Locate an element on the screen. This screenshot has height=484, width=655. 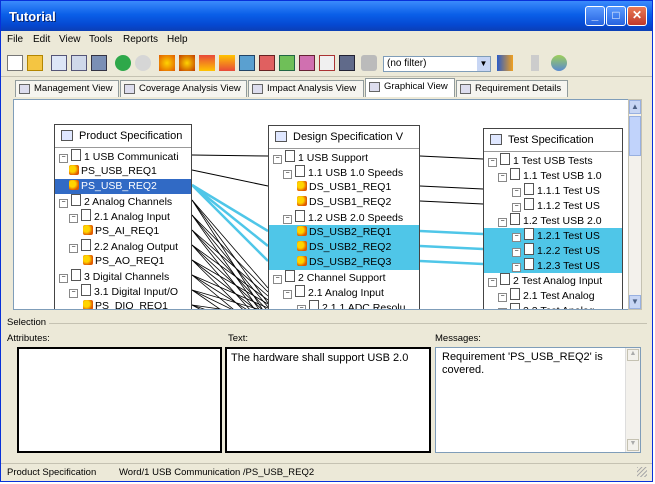
messages-scrollbar: ▲ ▼ is located at coordinates (632, 400).